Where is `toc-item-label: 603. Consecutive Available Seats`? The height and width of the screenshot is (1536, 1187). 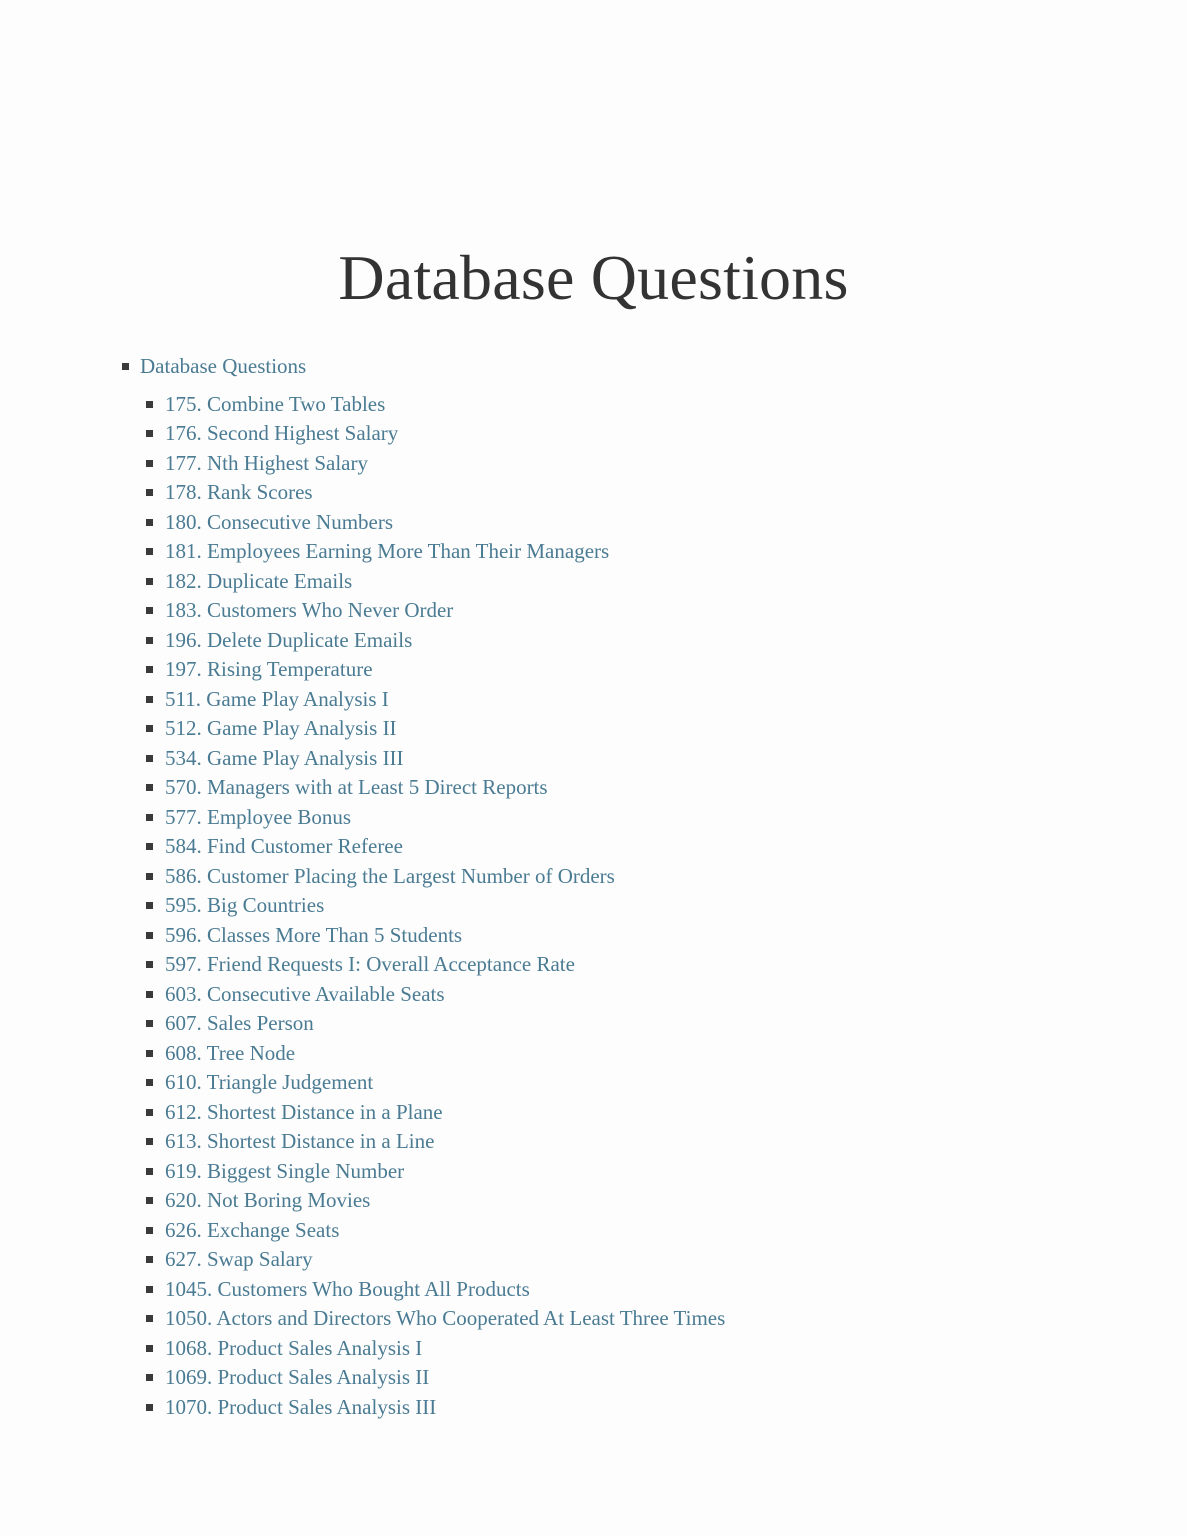 toc-item-label: 603. Consecutive Available Seats is located at coordinates (305, 994).